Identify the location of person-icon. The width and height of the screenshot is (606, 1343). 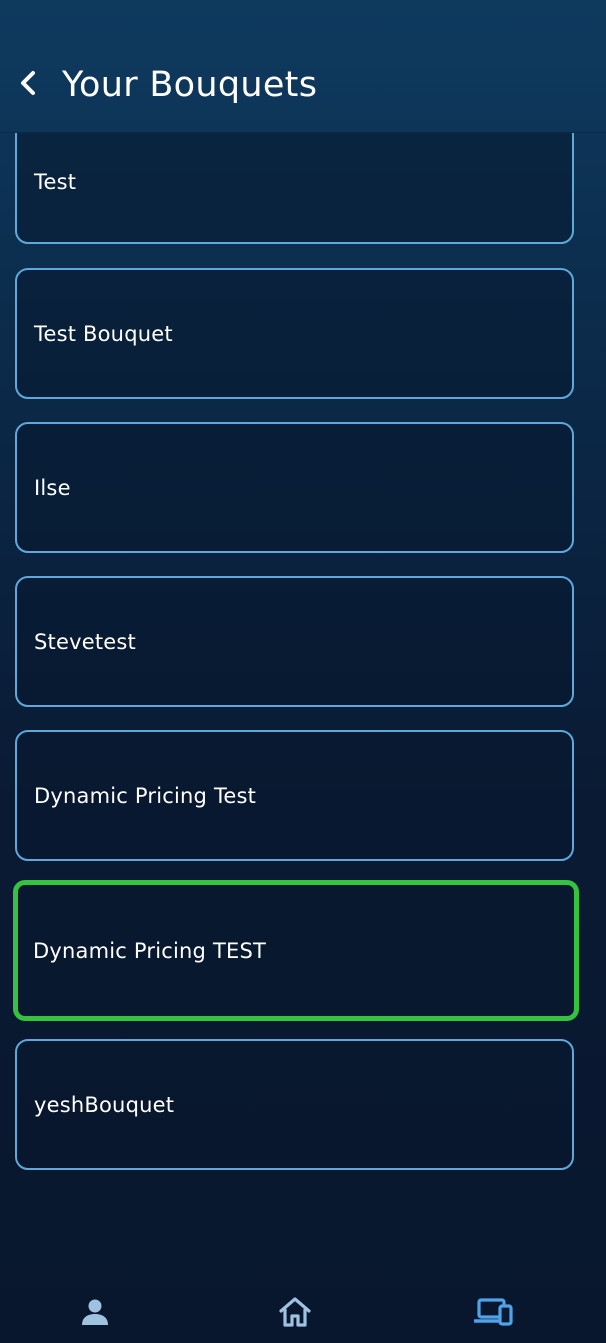
(95, 1314).